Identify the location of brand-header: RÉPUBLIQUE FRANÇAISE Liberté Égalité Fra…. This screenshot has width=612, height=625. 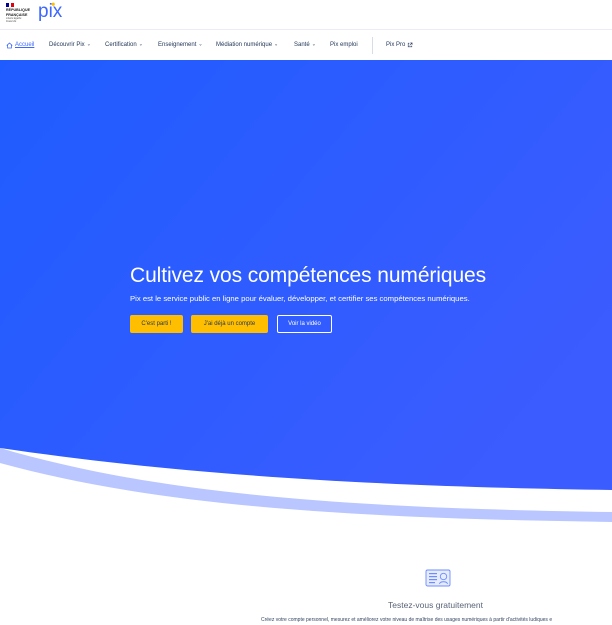
(306, 15).